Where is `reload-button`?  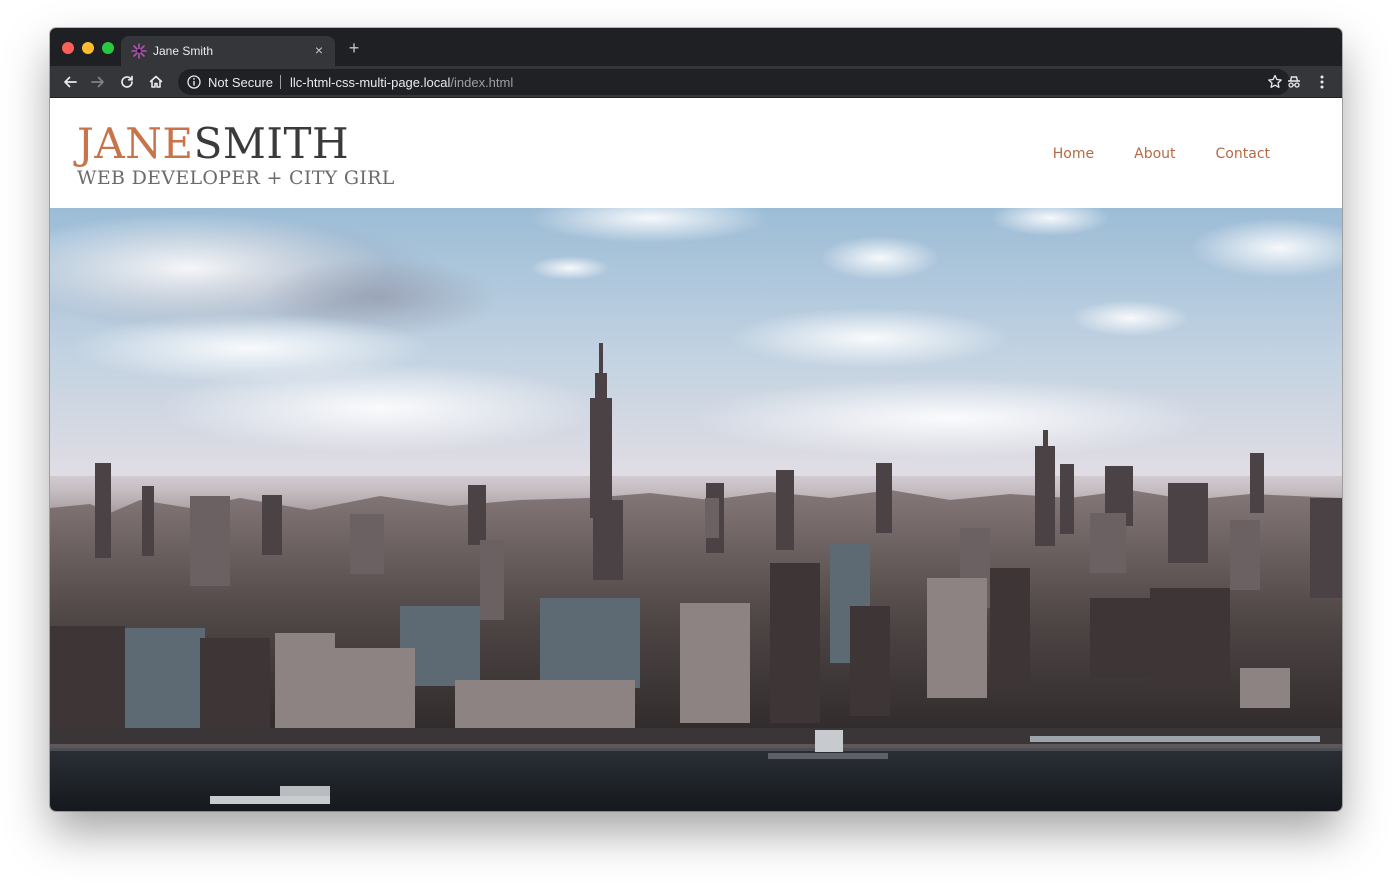
reload-button is located at coordinates (127, 82).